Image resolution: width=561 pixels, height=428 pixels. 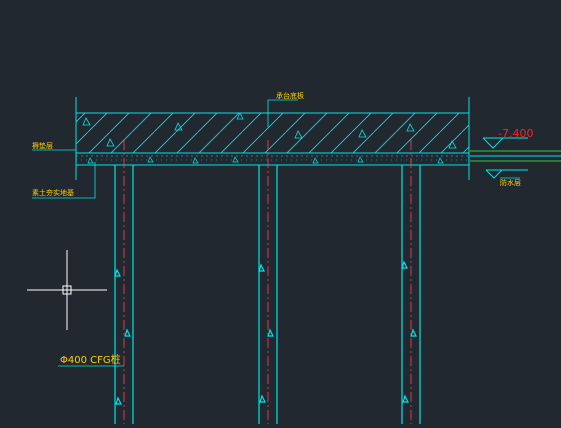 I want to click on slab-label: 承台底板, so click(x=290, y=95).